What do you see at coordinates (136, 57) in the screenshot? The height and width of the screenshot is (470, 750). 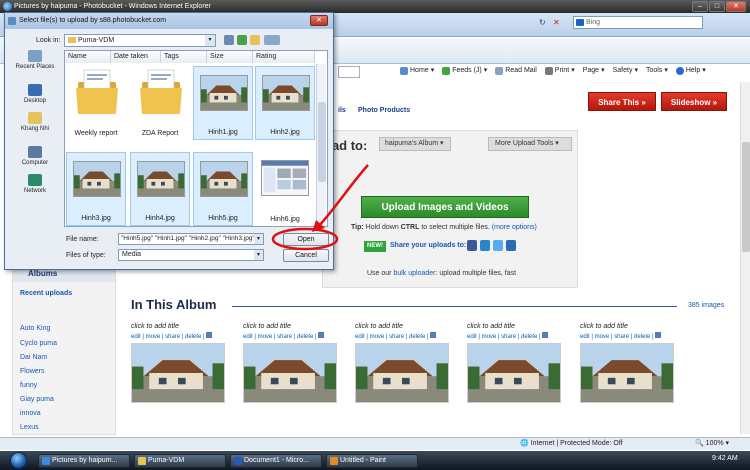 I see `column-date-taken: Date taken` at bounding box center [136, 57].